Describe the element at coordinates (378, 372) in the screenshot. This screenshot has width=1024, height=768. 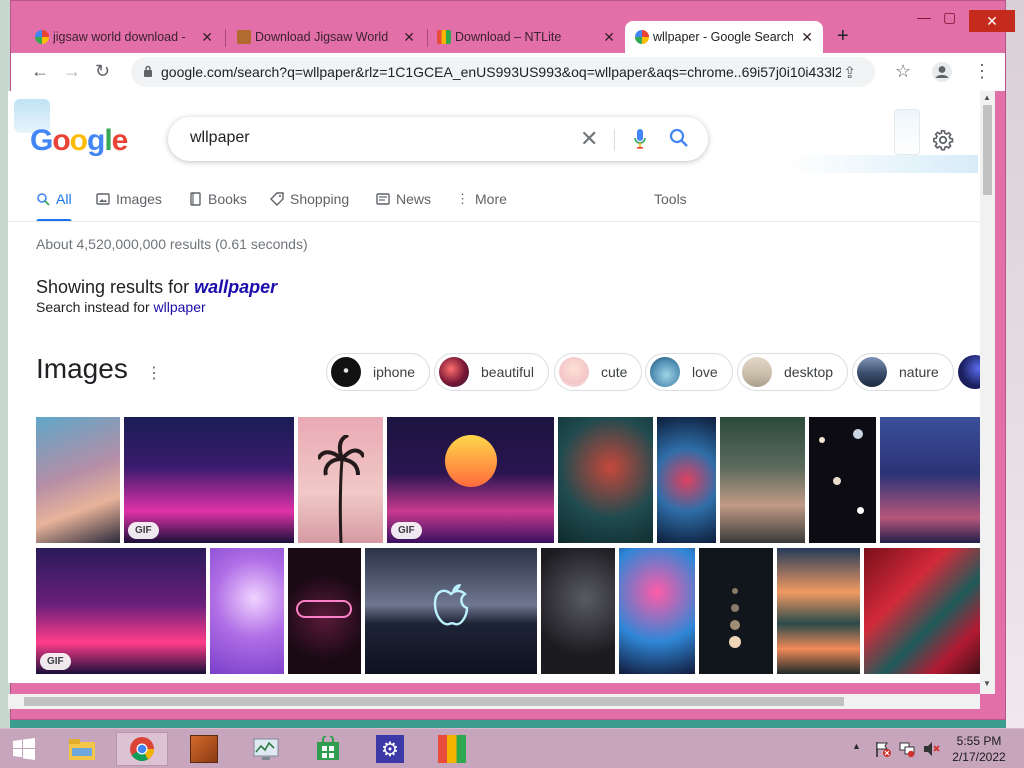
I see `chip-iphone: iphone` at that location.